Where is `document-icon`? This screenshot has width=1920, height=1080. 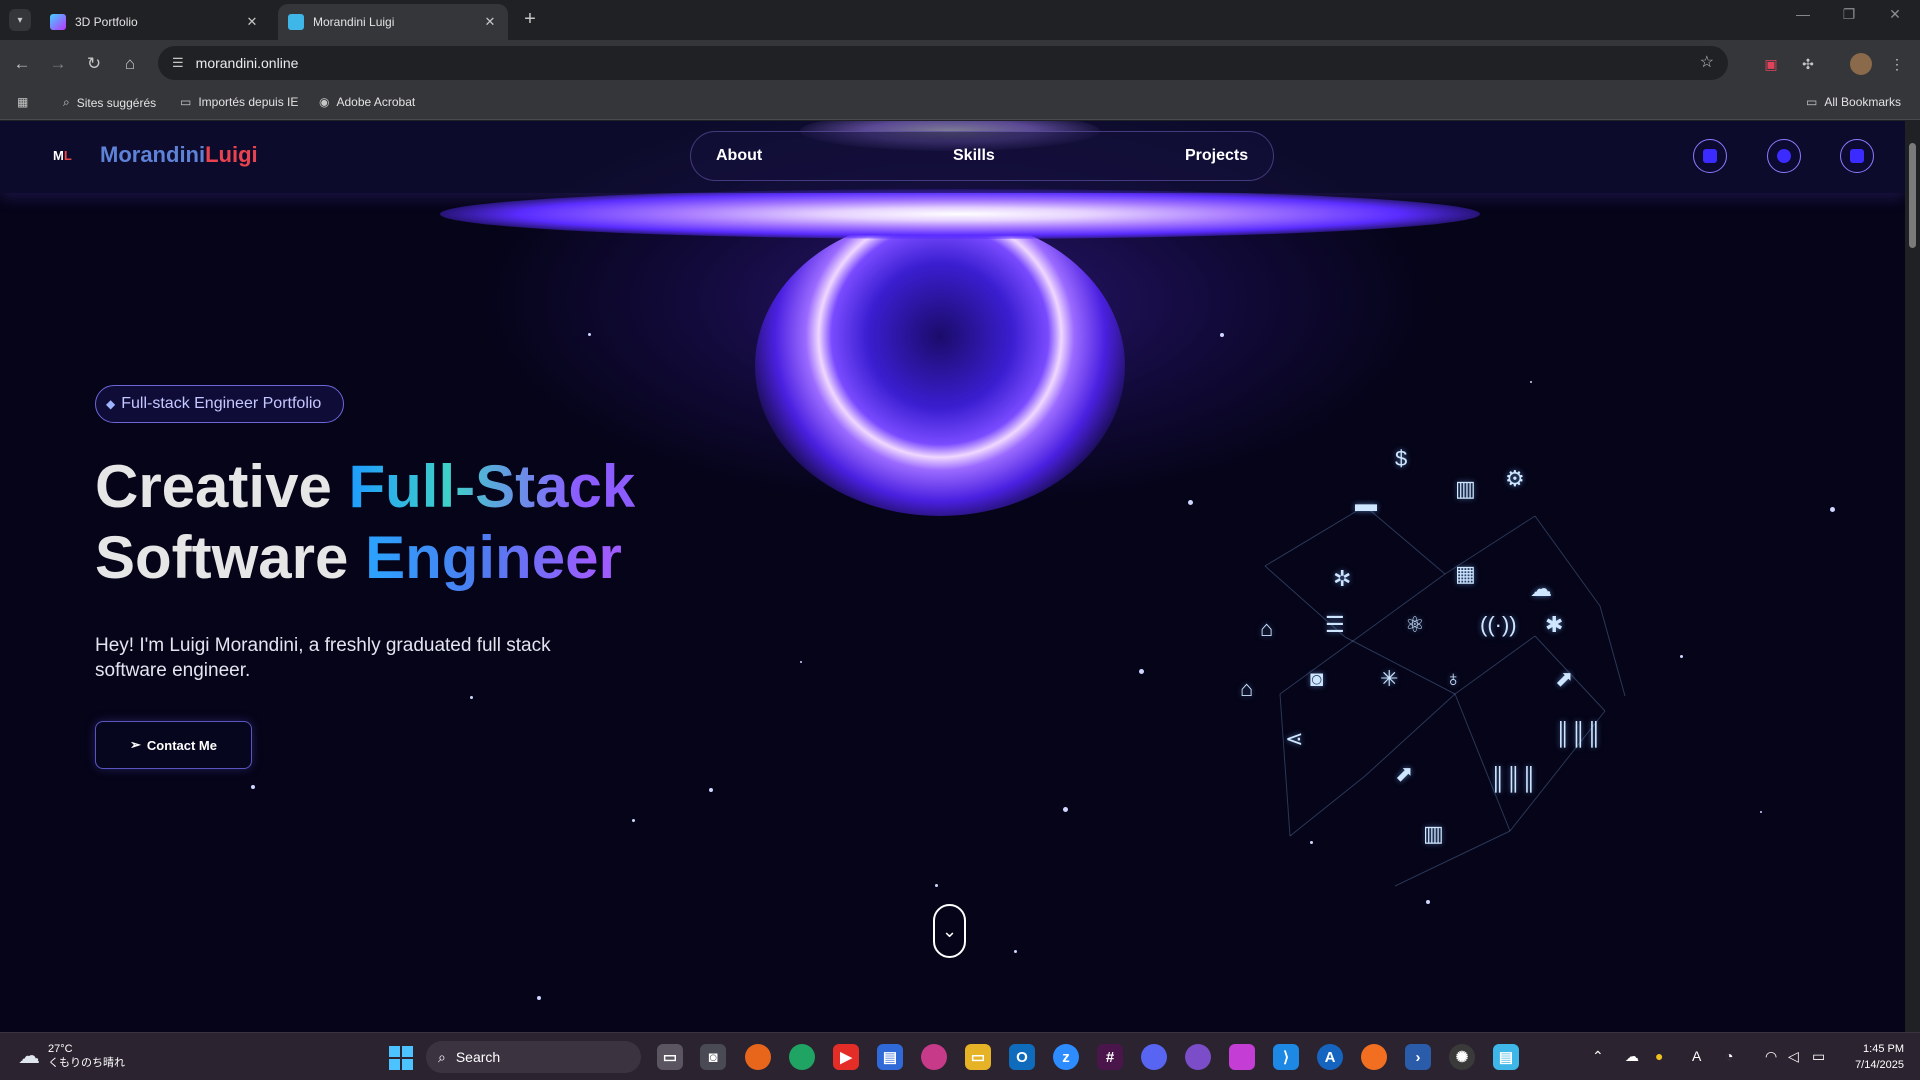
document-icon is located at coordinates (1710, 156).